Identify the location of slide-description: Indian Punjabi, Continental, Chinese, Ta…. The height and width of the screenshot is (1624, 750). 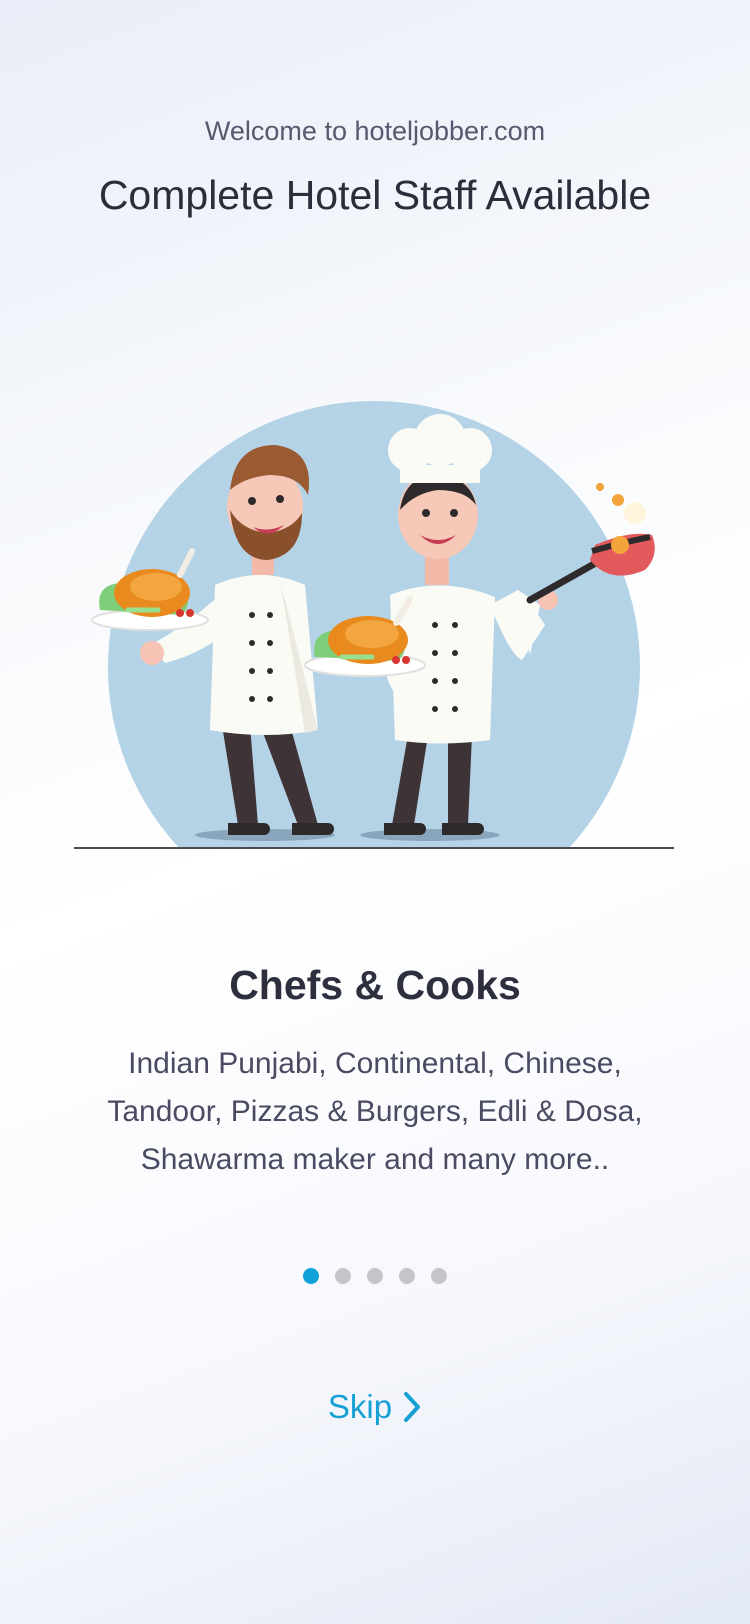
(375, 1111).